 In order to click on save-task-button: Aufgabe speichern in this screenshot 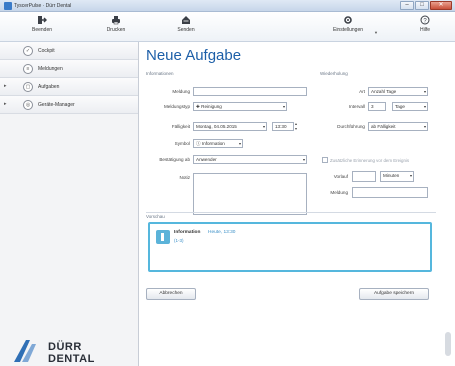, I will do `click(394, 294)`.